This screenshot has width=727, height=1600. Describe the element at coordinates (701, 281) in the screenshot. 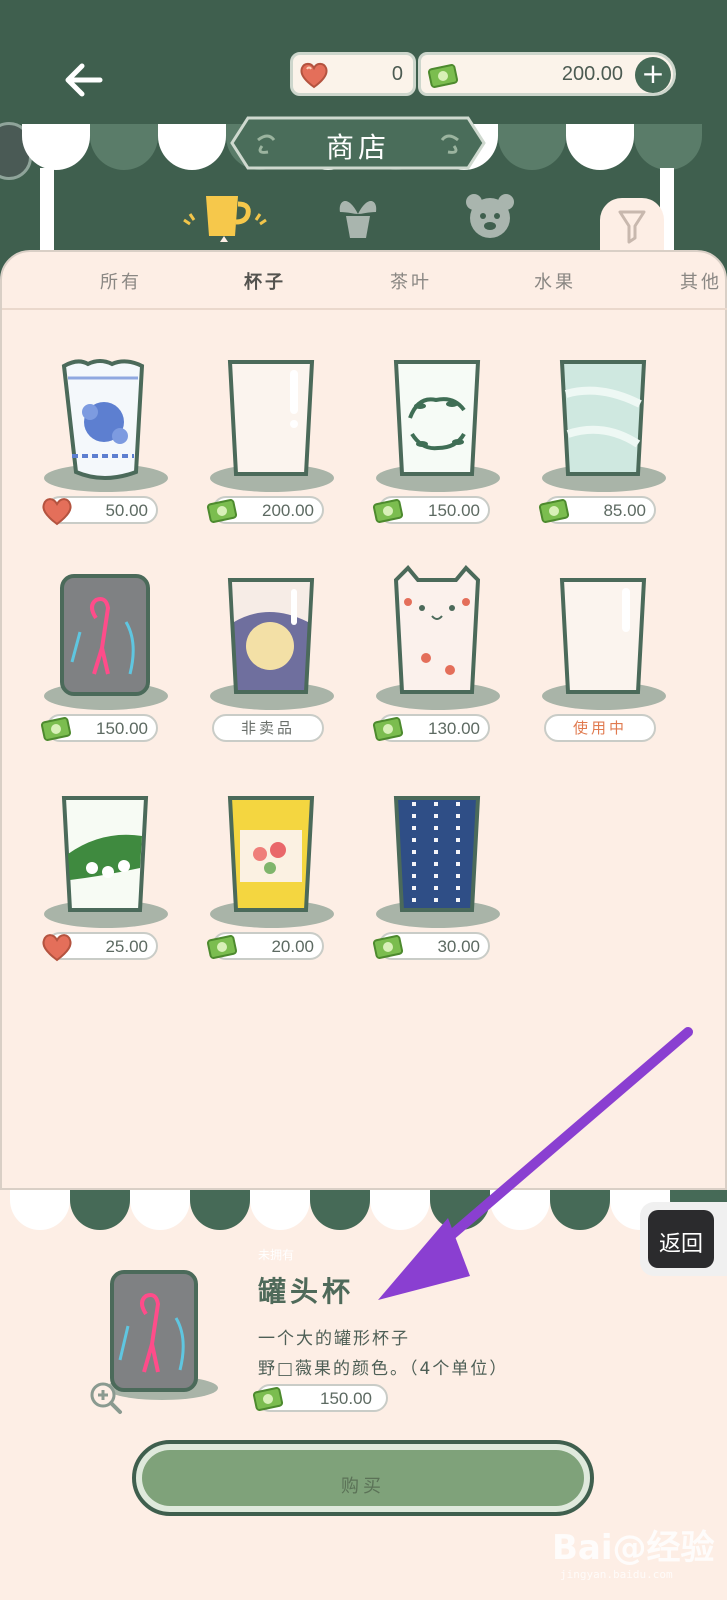

I see `tab-other: 其他` at that location.